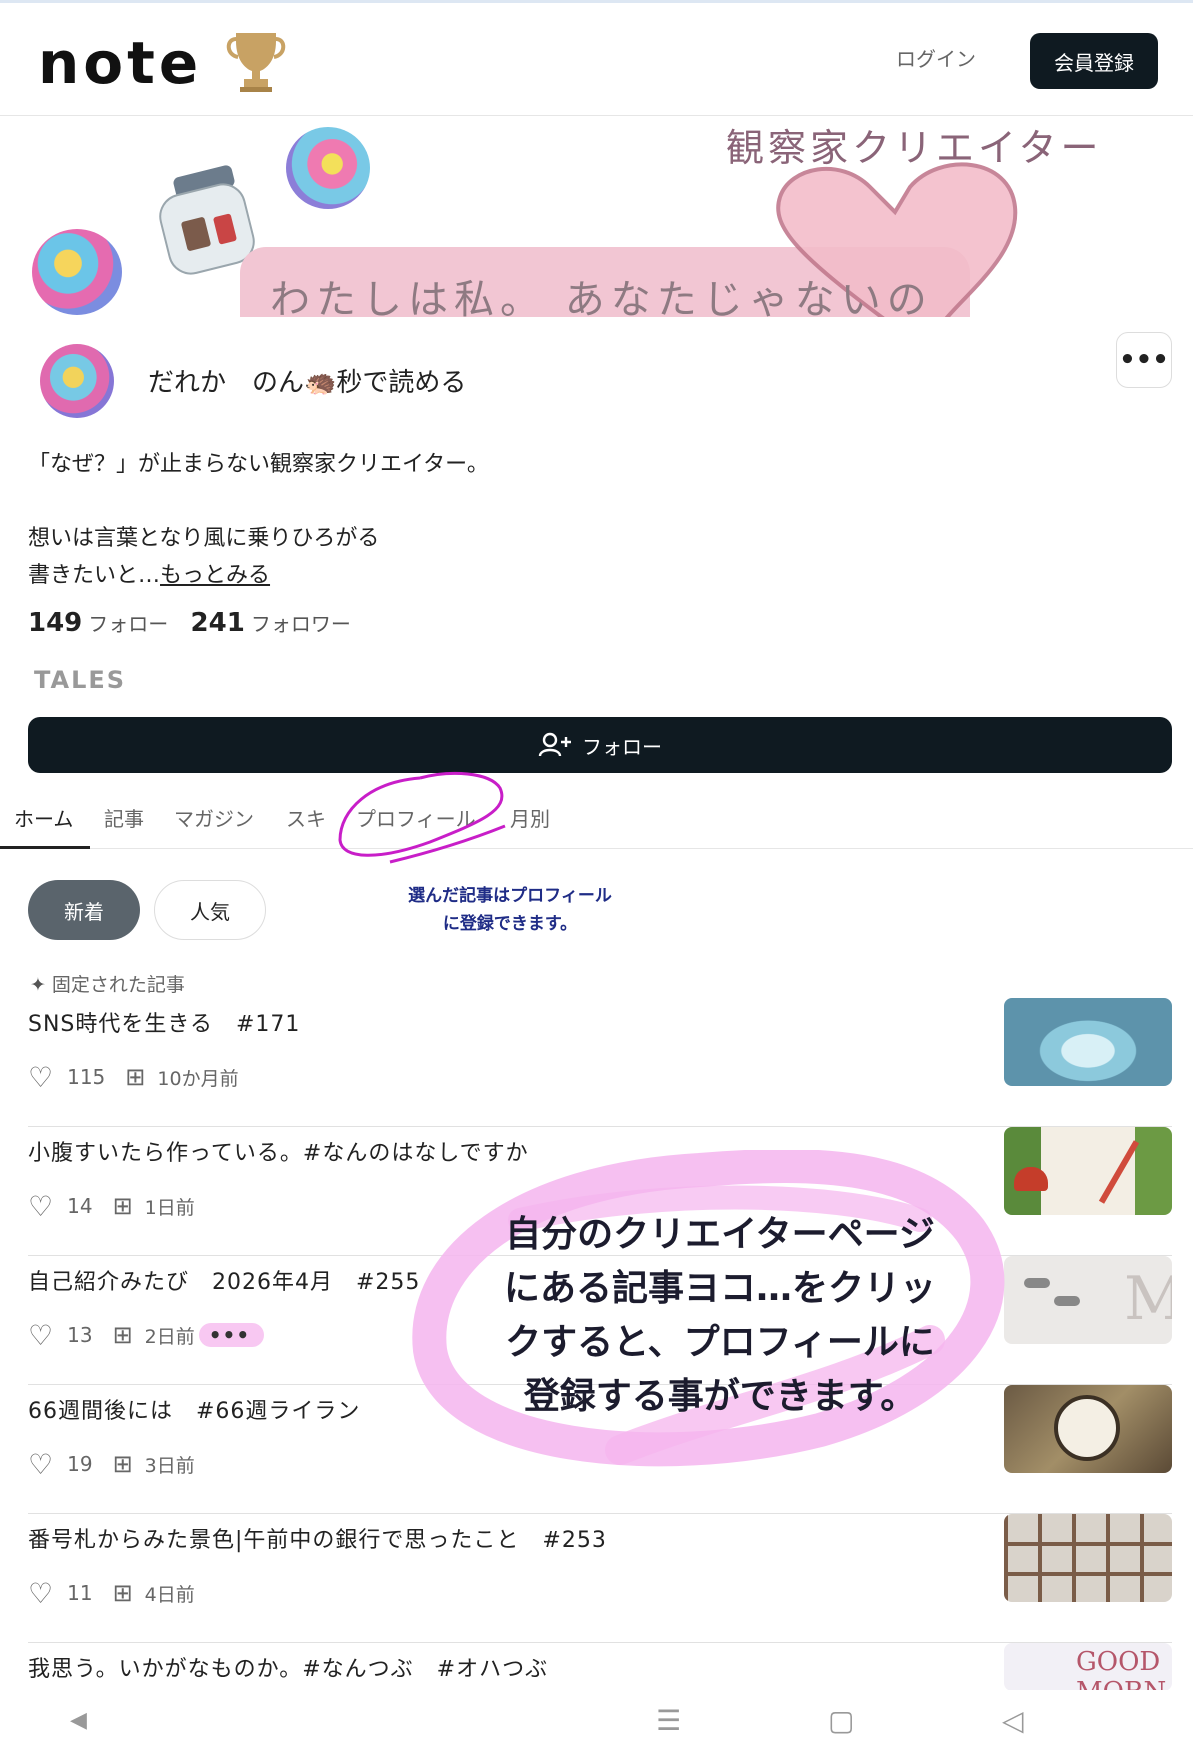  Describe the element at coordinates (169, 1336) in the screenshot. I see `article-date: 2日前` at that location.